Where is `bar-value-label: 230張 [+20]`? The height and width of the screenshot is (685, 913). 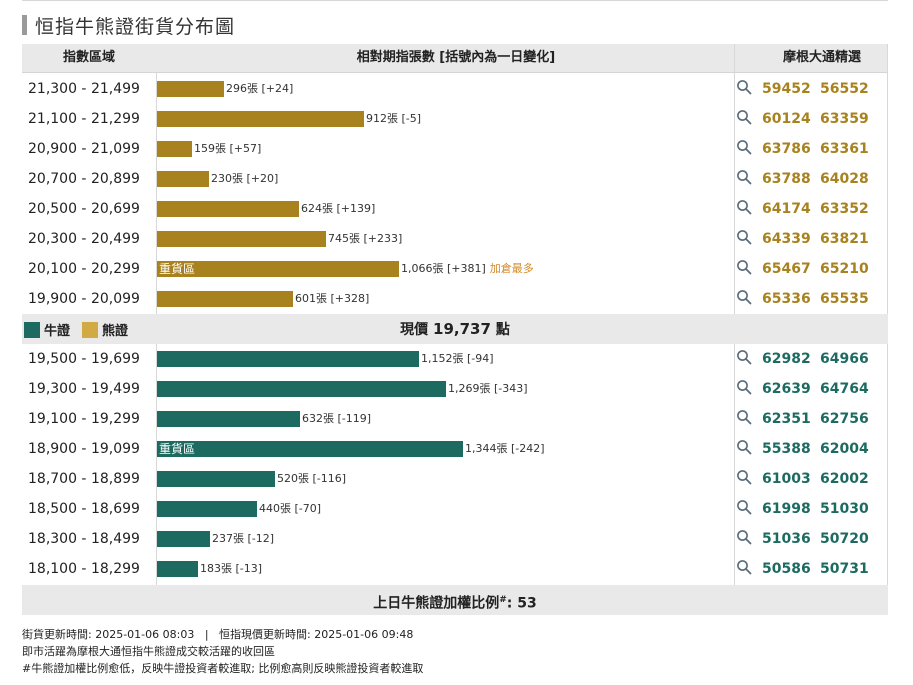
bar-value-label: 230張 [+20] is located at coordinates (244, 179).